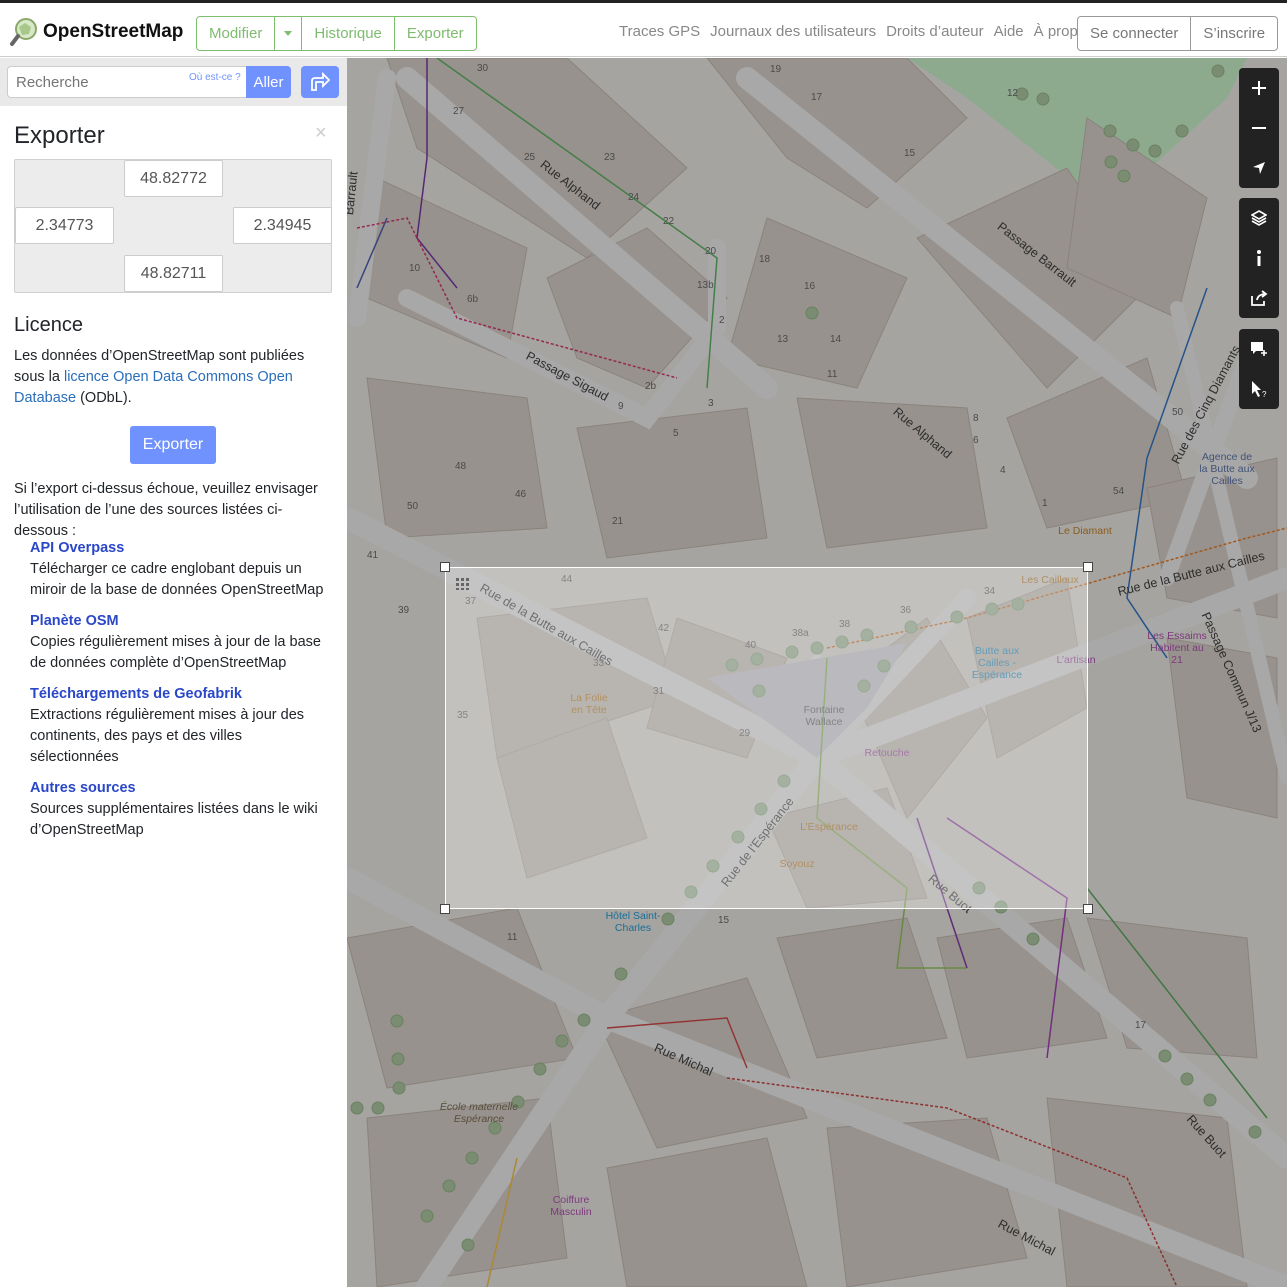 The image size is (1287, 1287). I want to click on house-number: 1, so click(1045, 503).